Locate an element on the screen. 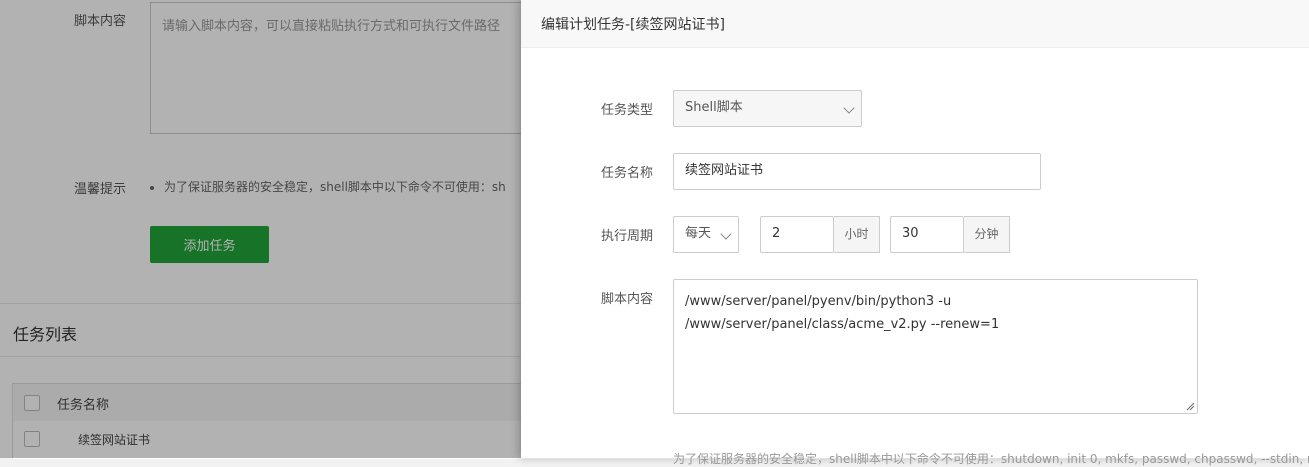 The width and height of the screenshot is (1309, 467). script-content-label: 脚本内容 is located at coordinates (626, 299).